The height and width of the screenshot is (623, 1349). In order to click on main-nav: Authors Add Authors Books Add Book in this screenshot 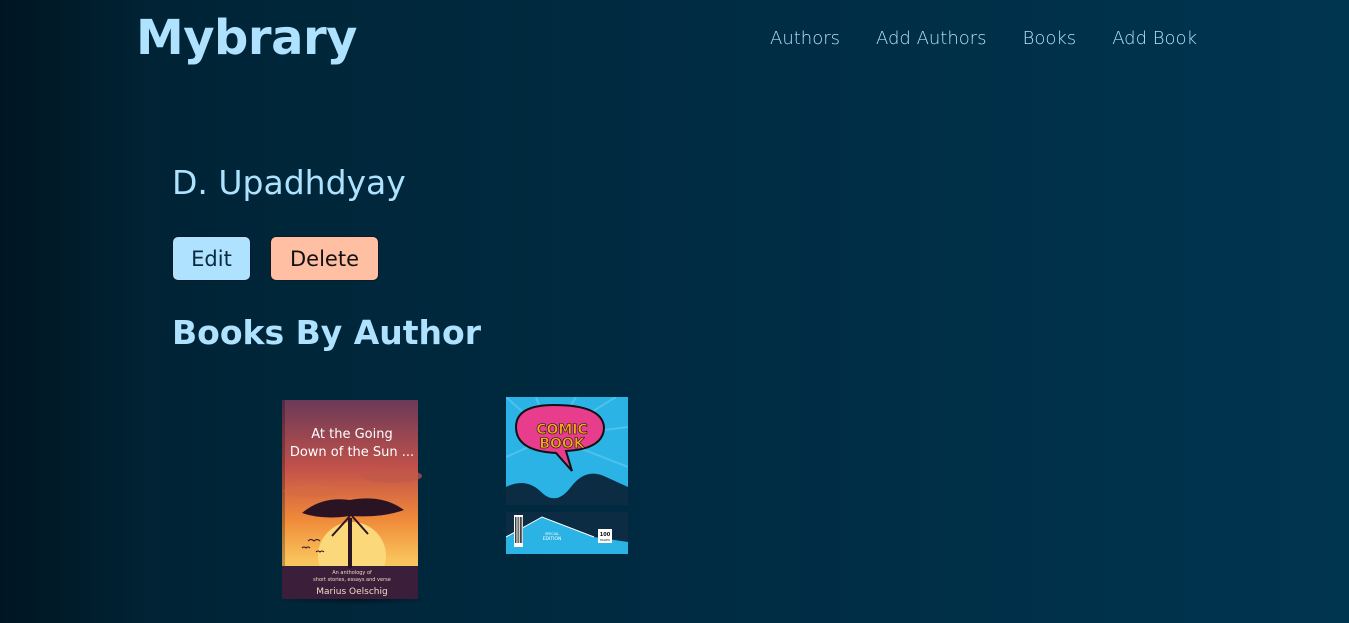, I will do `click(983, 38)`.